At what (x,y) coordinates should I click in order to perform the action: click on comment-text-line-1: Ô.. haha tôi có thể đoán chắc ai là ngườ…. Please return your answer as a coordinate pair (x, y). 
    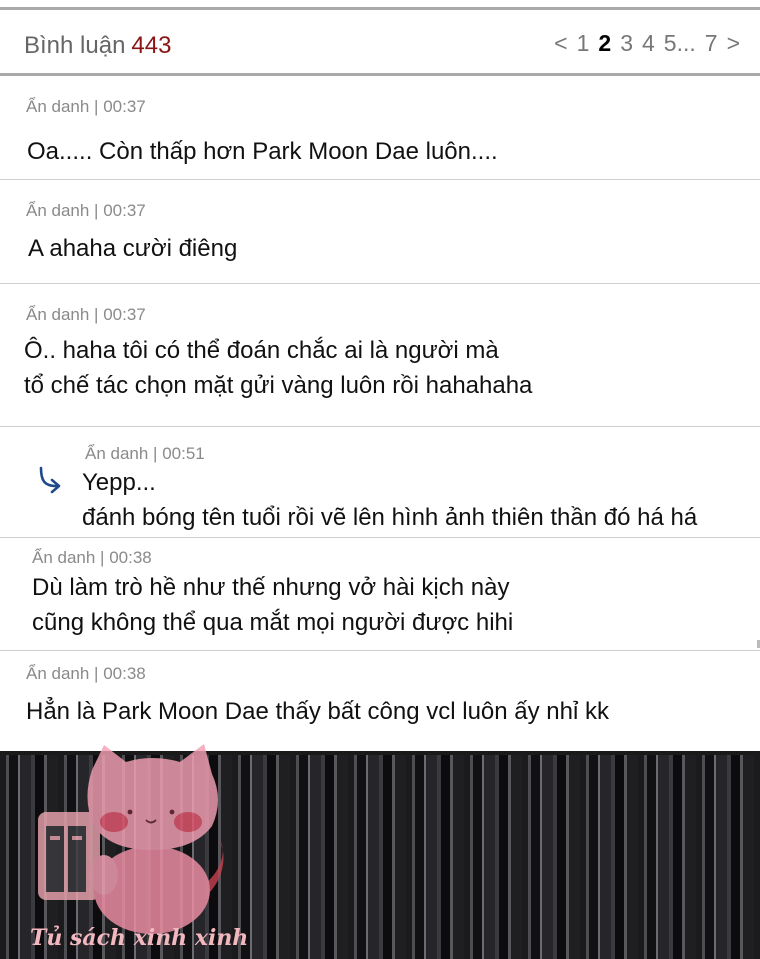
    Looking at the image, I should click on (261, 350).